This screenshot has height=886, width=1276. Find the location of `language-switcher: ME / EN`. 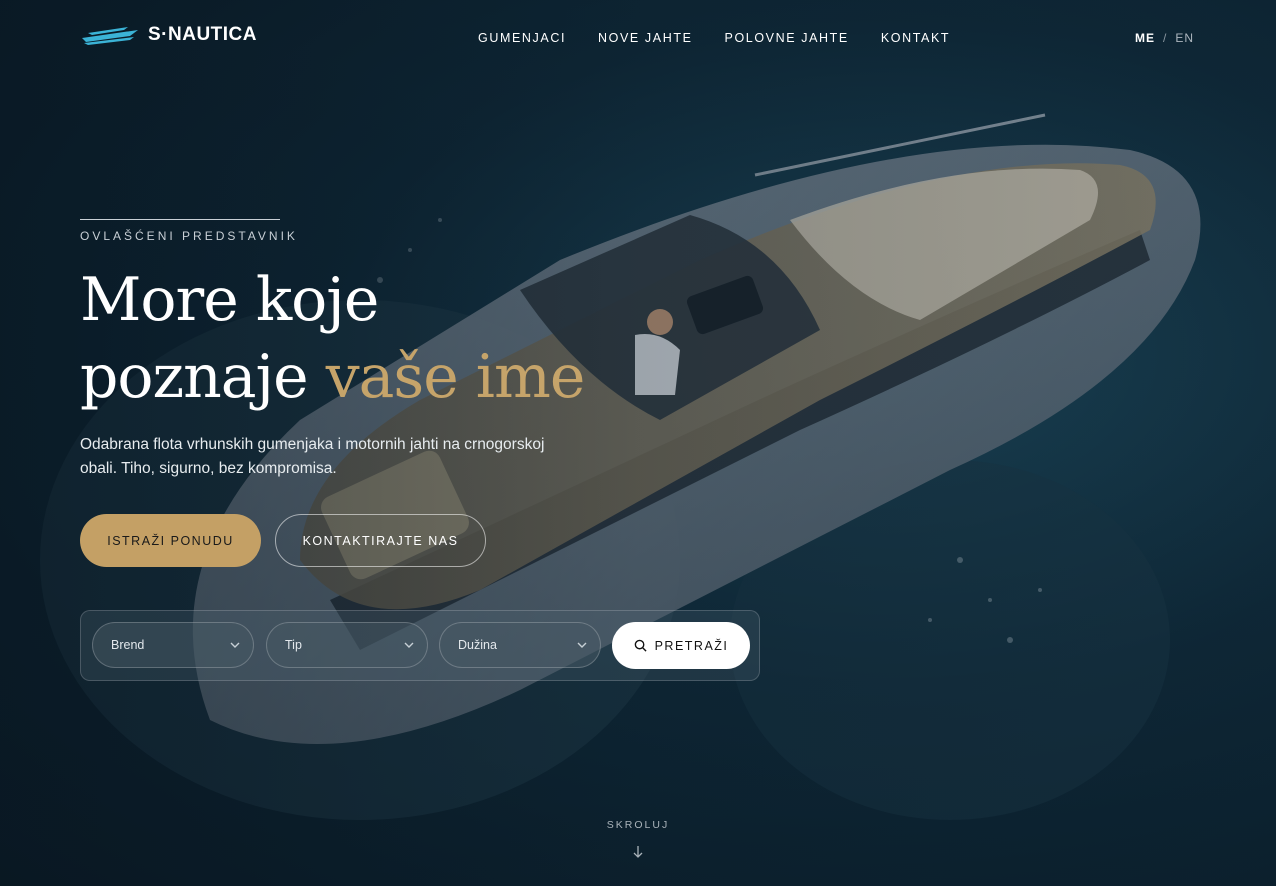

language-switcher: ME / EN is located at coordinates (1164, 38).